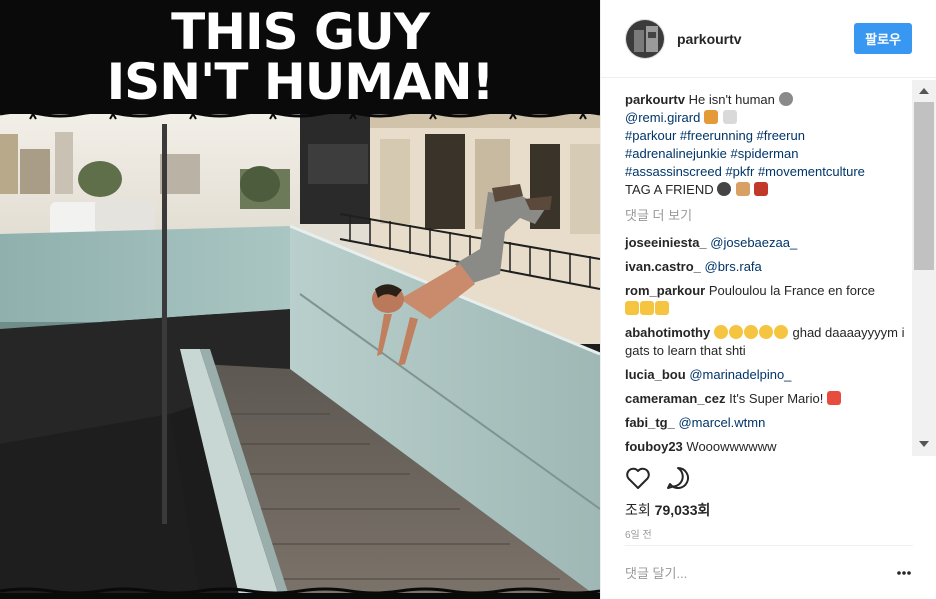 This screenshot has height=599, width=936. What do you see at coordinates (665, 290) in the screenshot?
I see `comment-username: rom_parkour` at bounding box center [665, 290].